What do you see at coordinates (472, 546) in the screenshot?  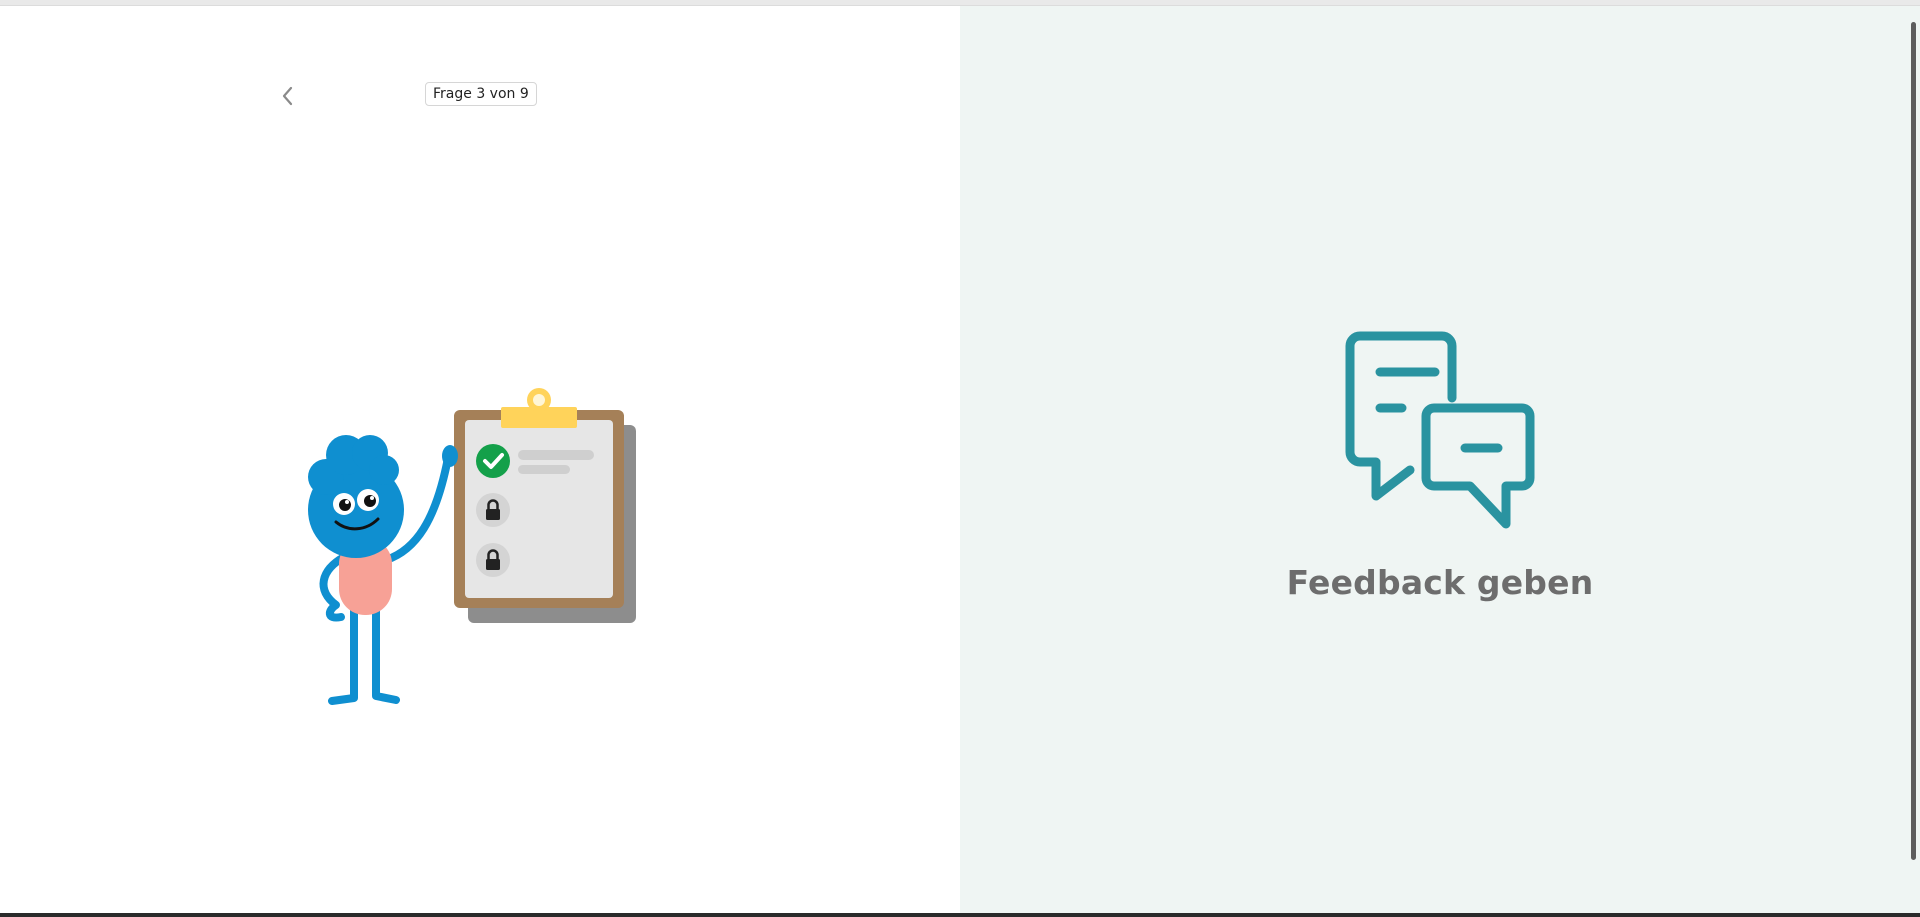 I see `character-clipboard-illustration` at bounding box center [472, 546].